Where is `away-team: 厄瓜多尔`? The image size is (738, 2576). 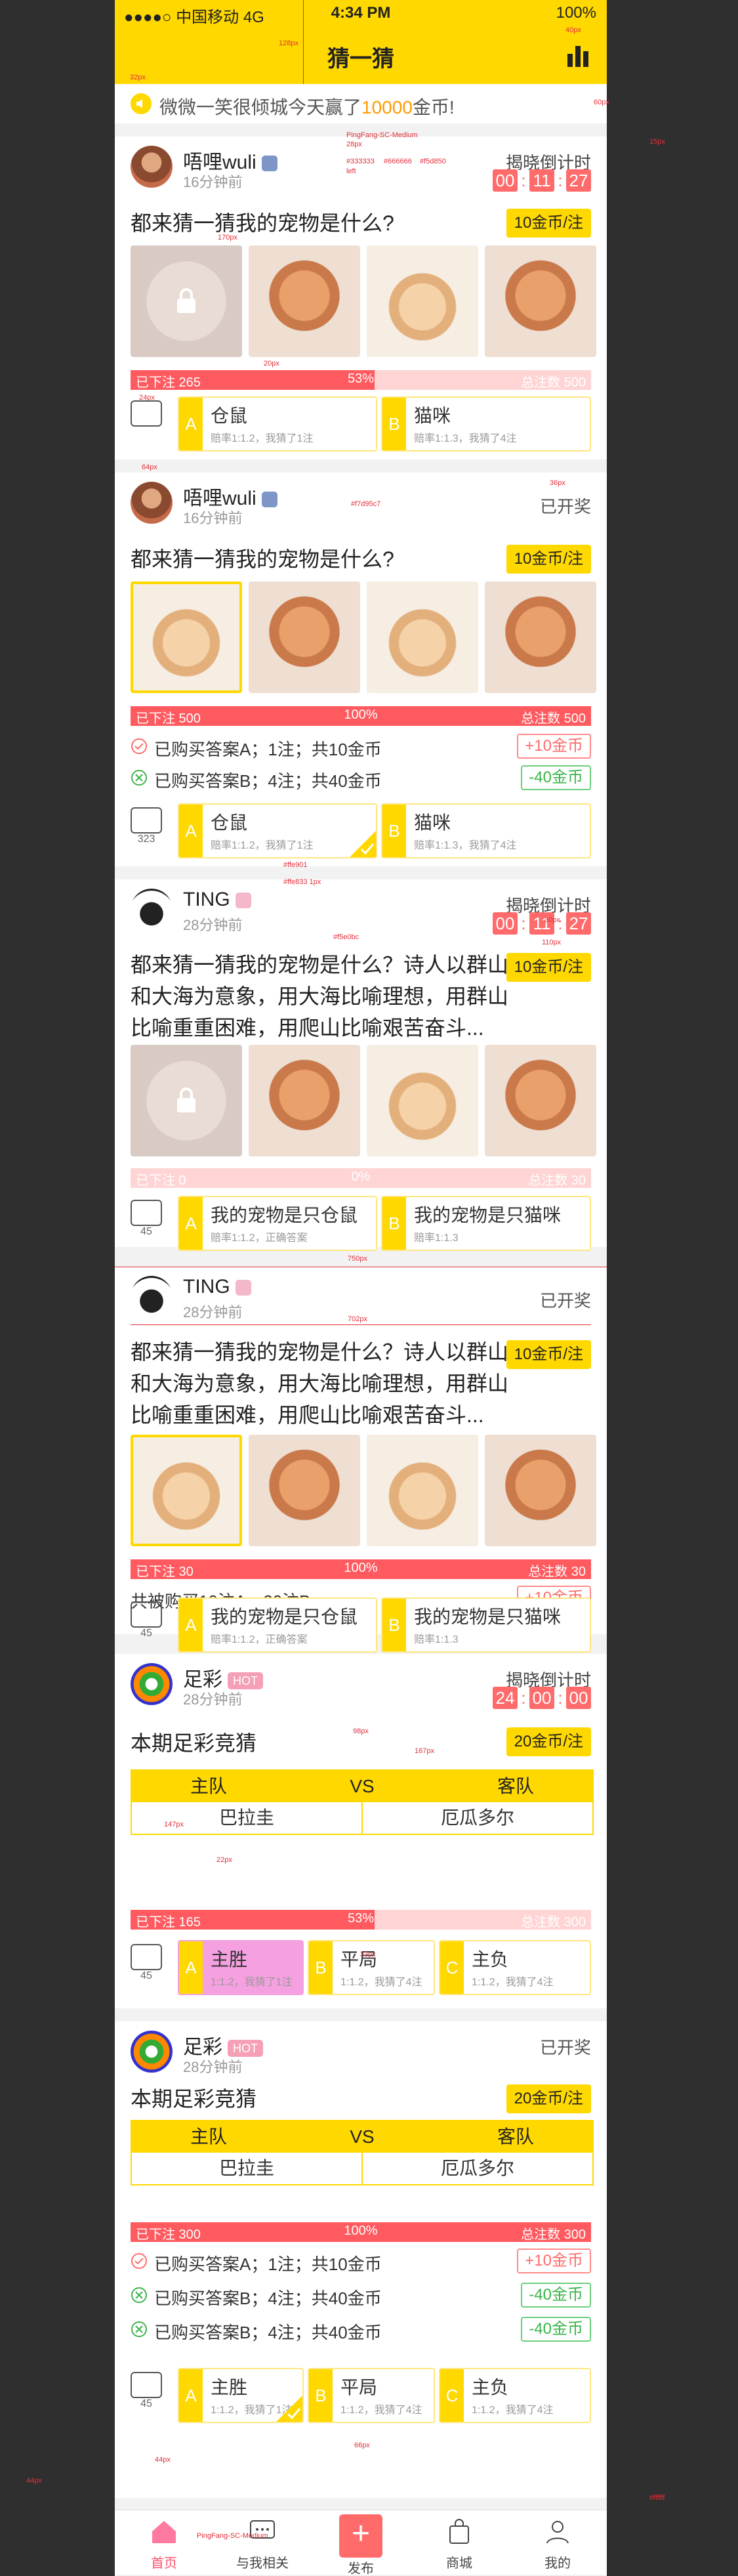
away-team: 厄瓜多尔 is located at coordinates (477, 1817).